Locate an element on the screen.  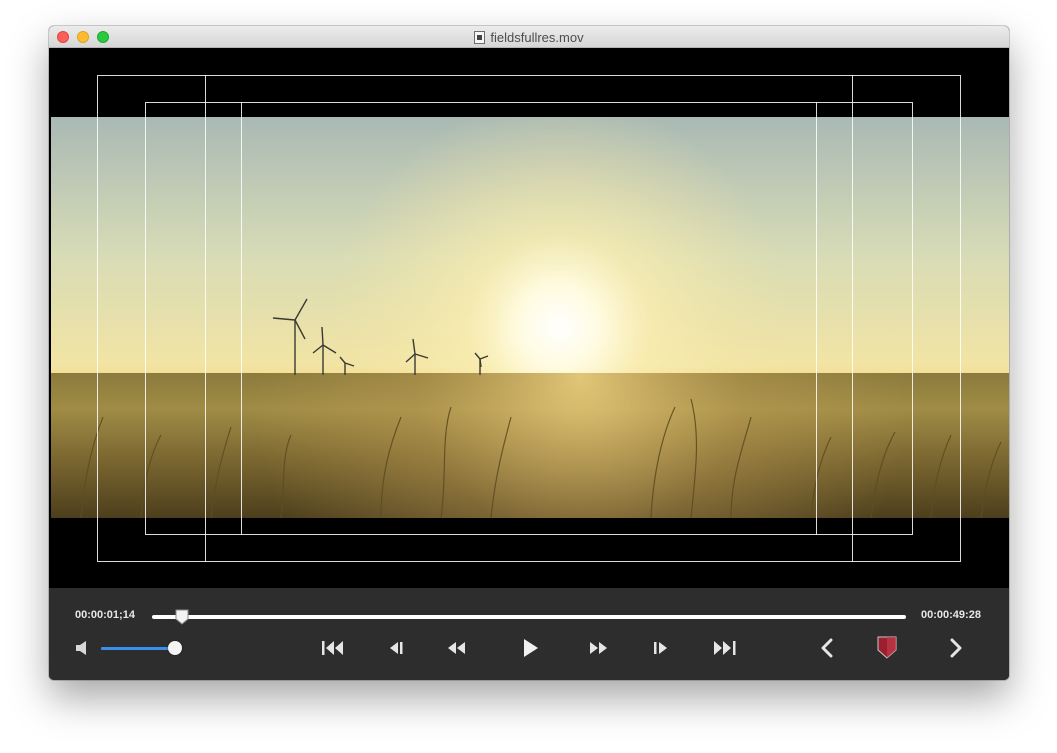
skip-to-start-icon is located at coordinates (332, 648).